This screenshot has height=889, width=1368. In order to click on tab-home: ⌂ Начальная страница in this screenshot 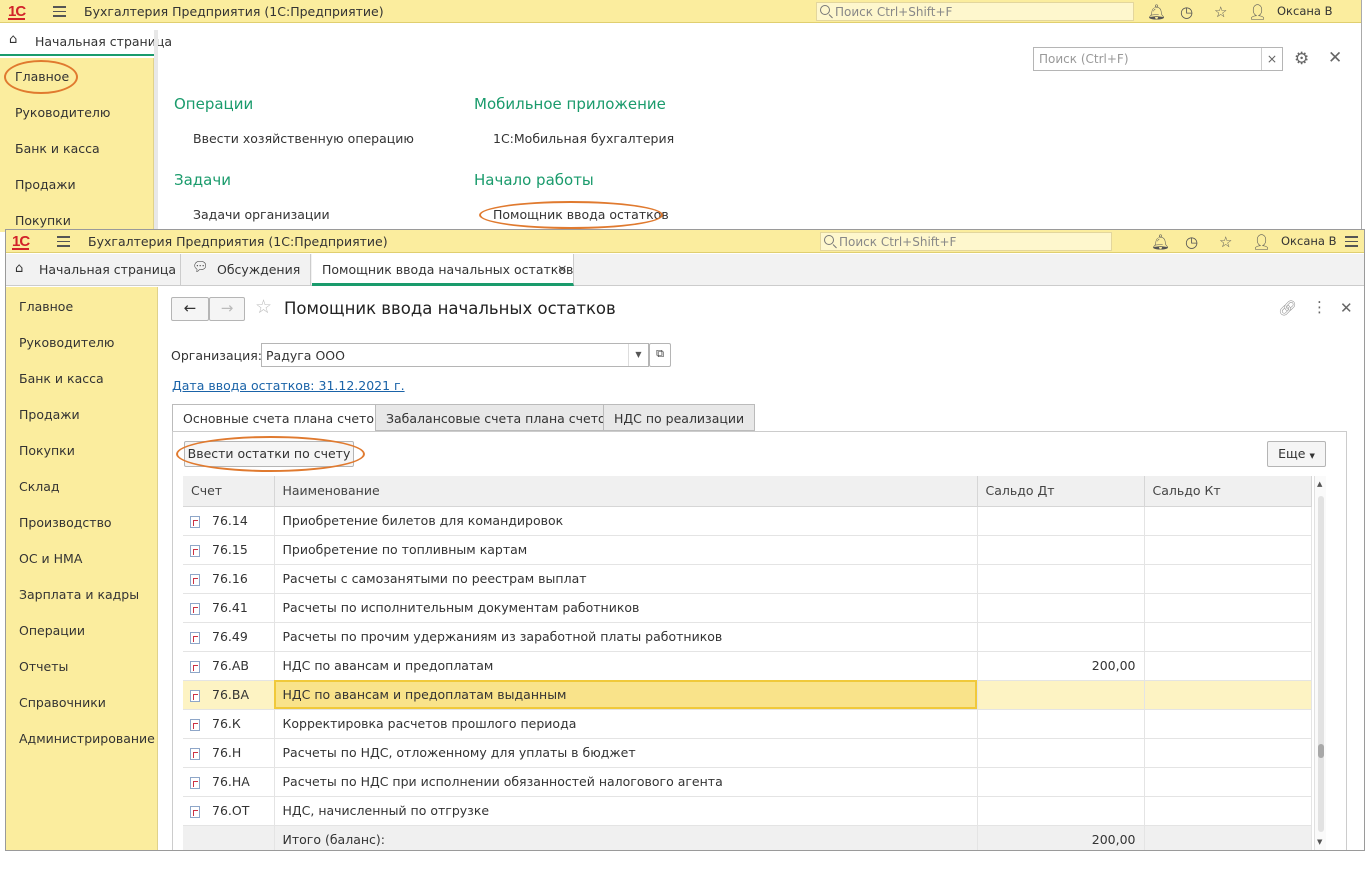, I will do `click(93, 270)`.